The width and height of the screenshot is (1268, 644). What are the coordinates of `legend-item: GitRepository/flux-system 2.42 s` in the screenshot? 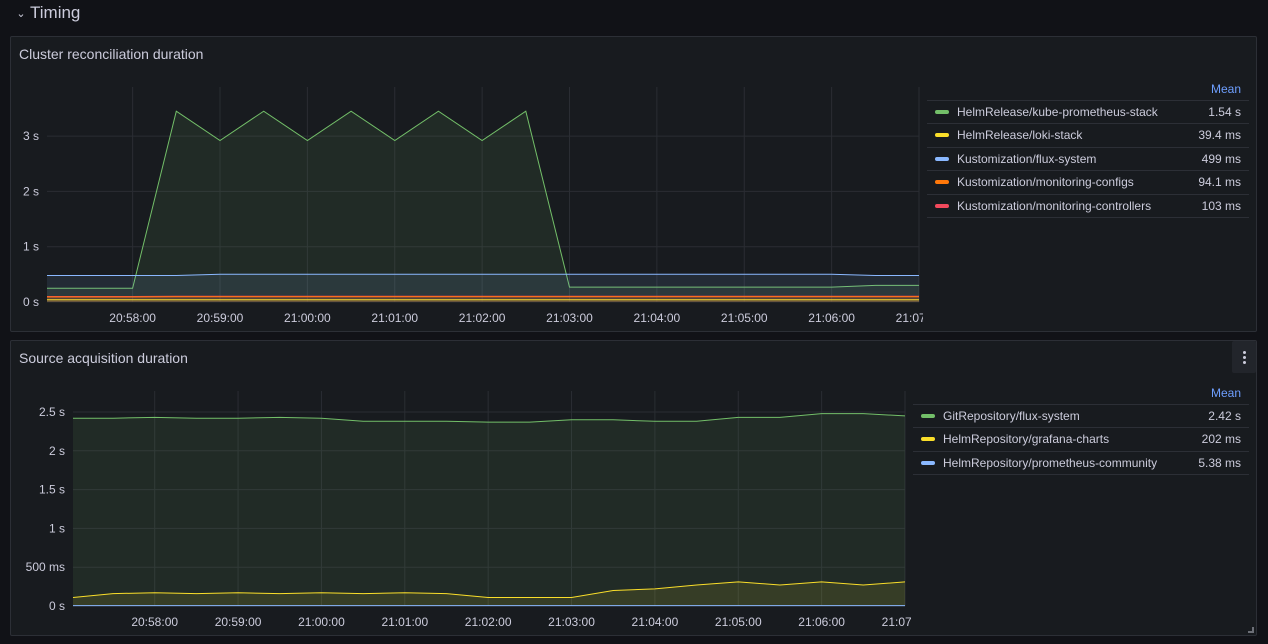 It's located at (1081, 416).